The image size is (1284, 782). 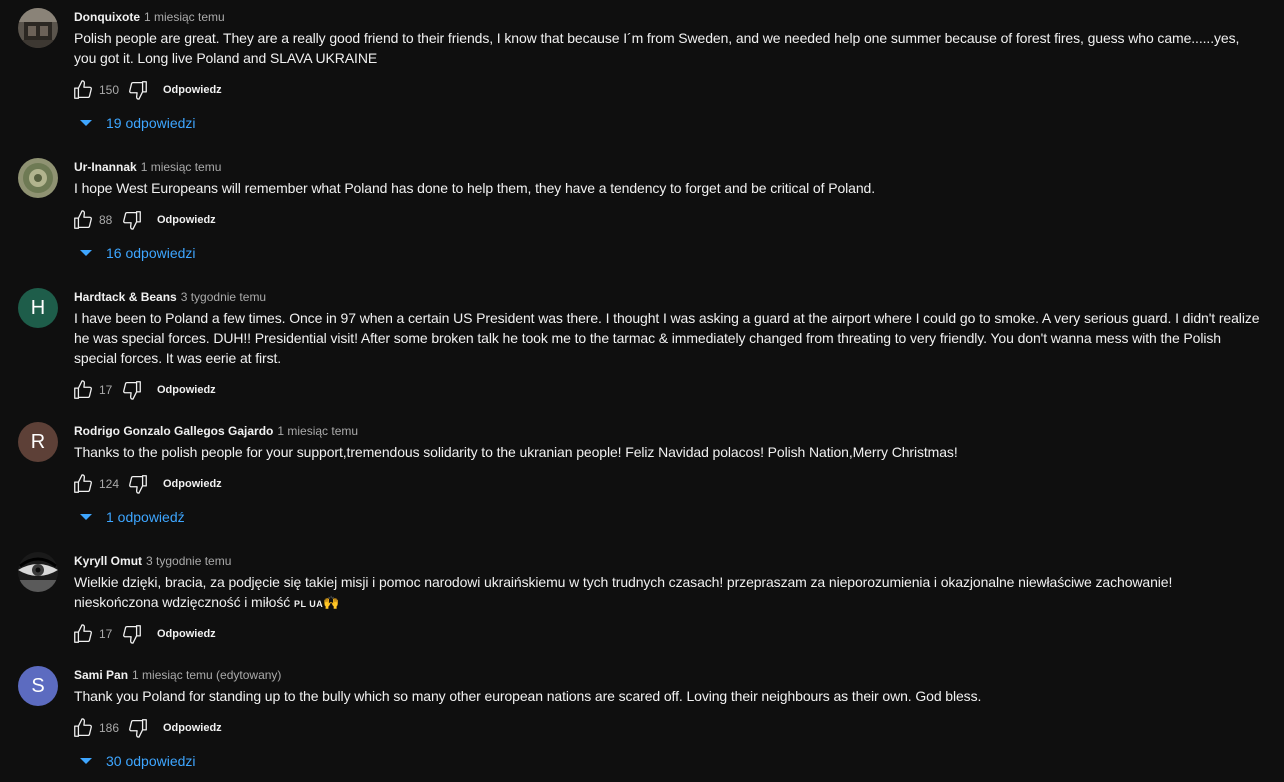 I want to click on avatar-letter: S, so click(x=38, y=685).